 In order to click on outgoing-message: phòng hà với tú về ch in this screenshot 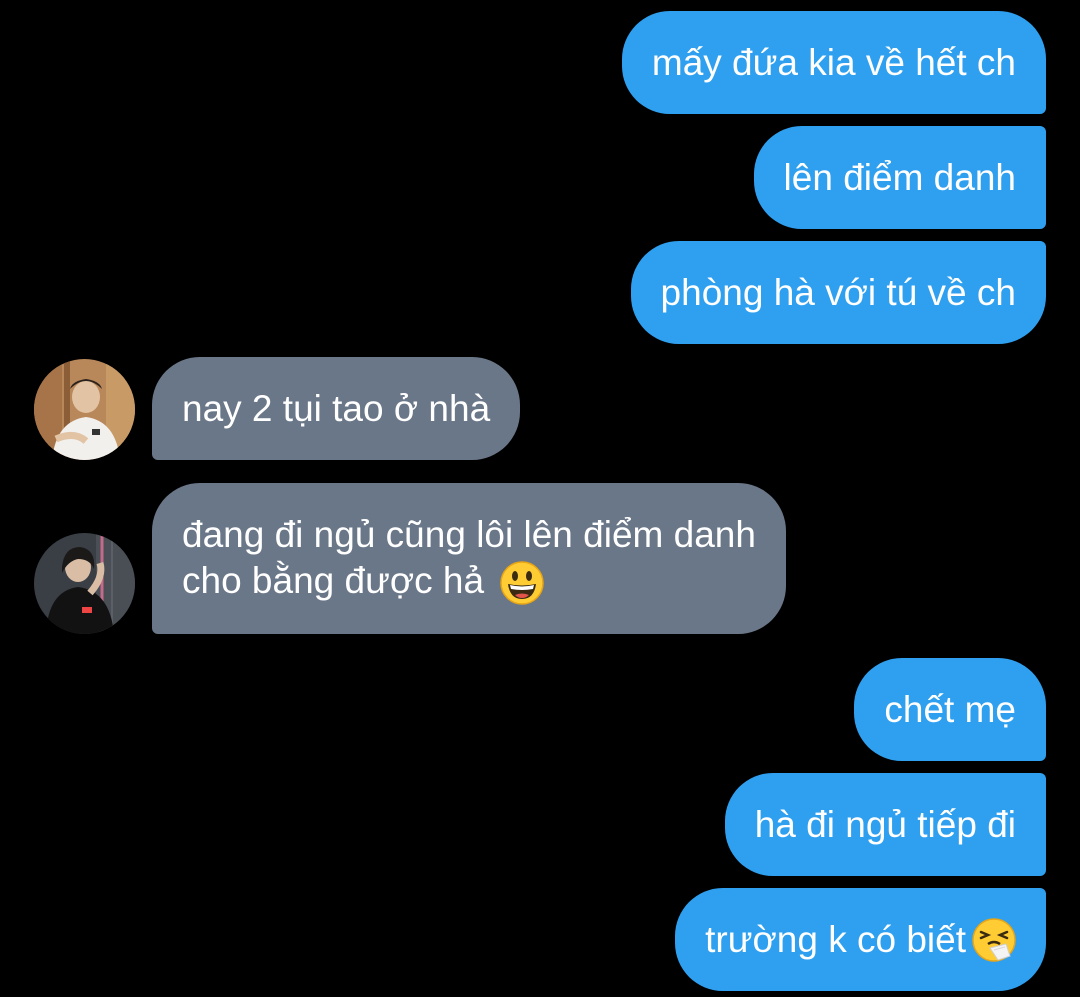, I will do `click(838, 292)`.